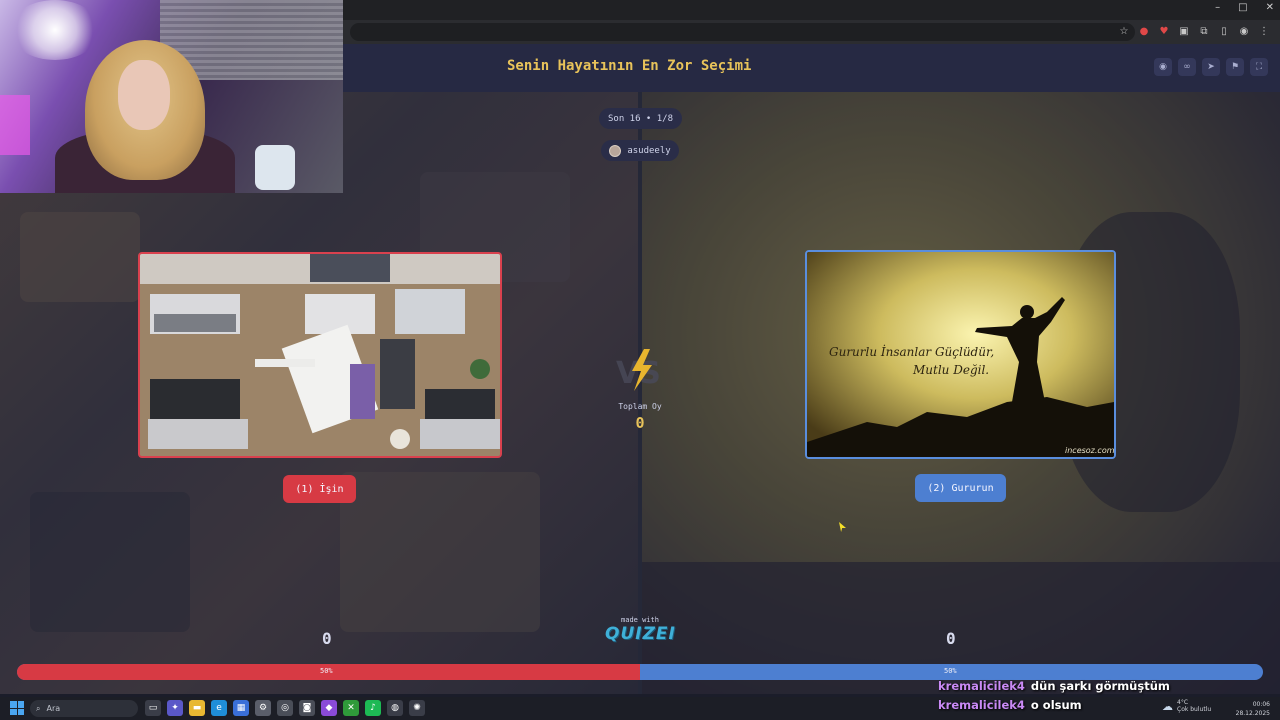  Describe the element at coordinates (911, 351) in the screenshot. I see `image-caption-line1: Gururlu İnsanlar Güçlüdür,` at that location.